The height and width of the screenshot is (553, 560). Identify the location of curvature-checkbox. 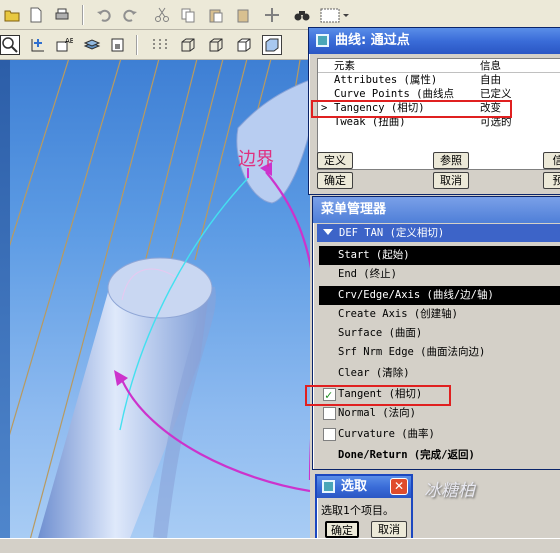
(329, 434).